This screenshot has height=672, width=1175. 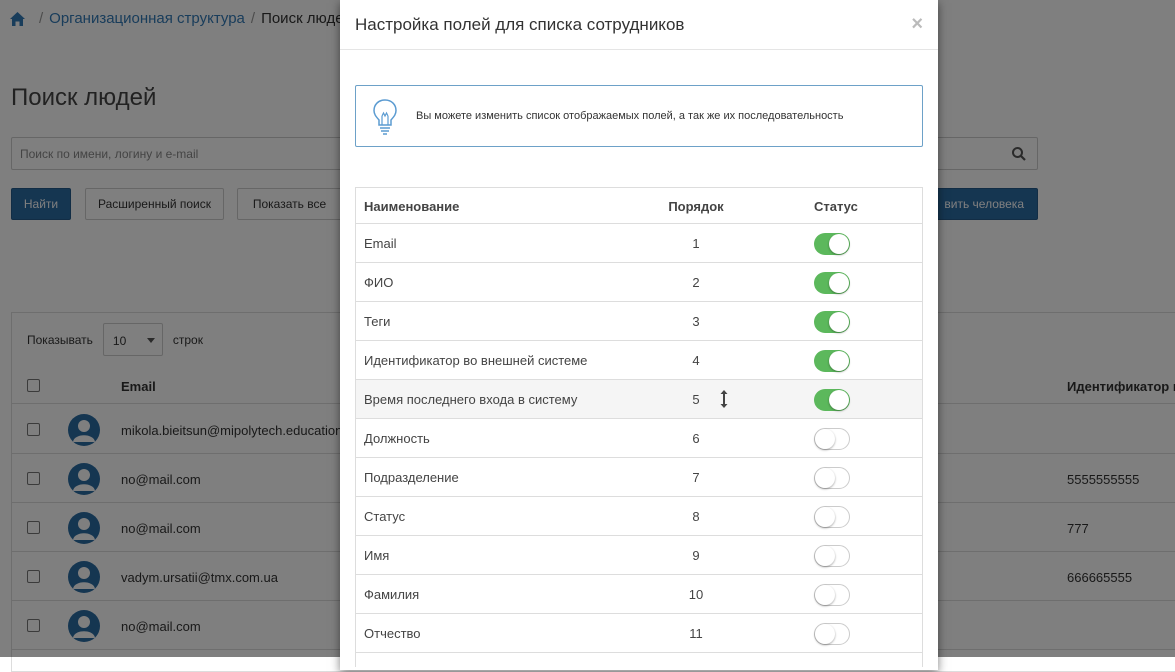 I want to click on lightbulb-icon, so click(x=385, y=117).